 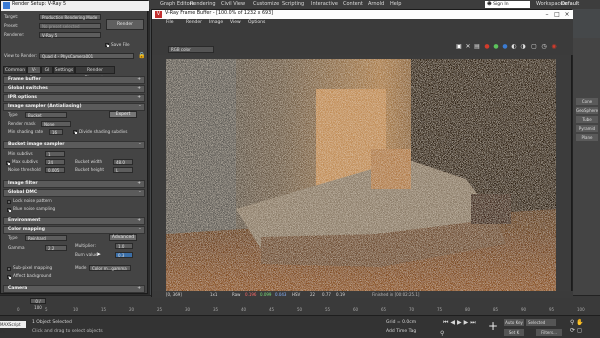 What do you see at coordinates (541, 322) in the screenshot?
I see `selection-set-dropdown: Selected` at bounding box center [541, 322].